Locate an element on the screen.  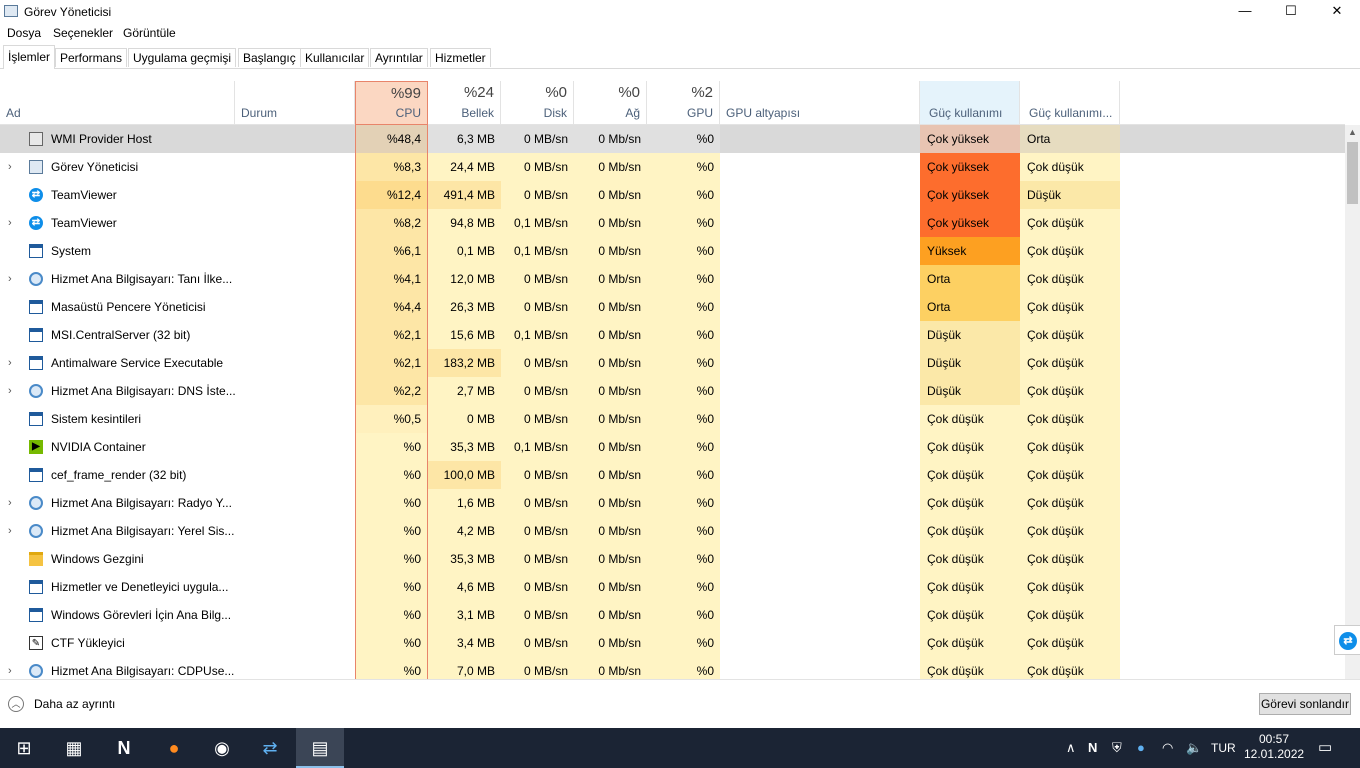
close-button: ✕ is located at coordinates (1337, 12).